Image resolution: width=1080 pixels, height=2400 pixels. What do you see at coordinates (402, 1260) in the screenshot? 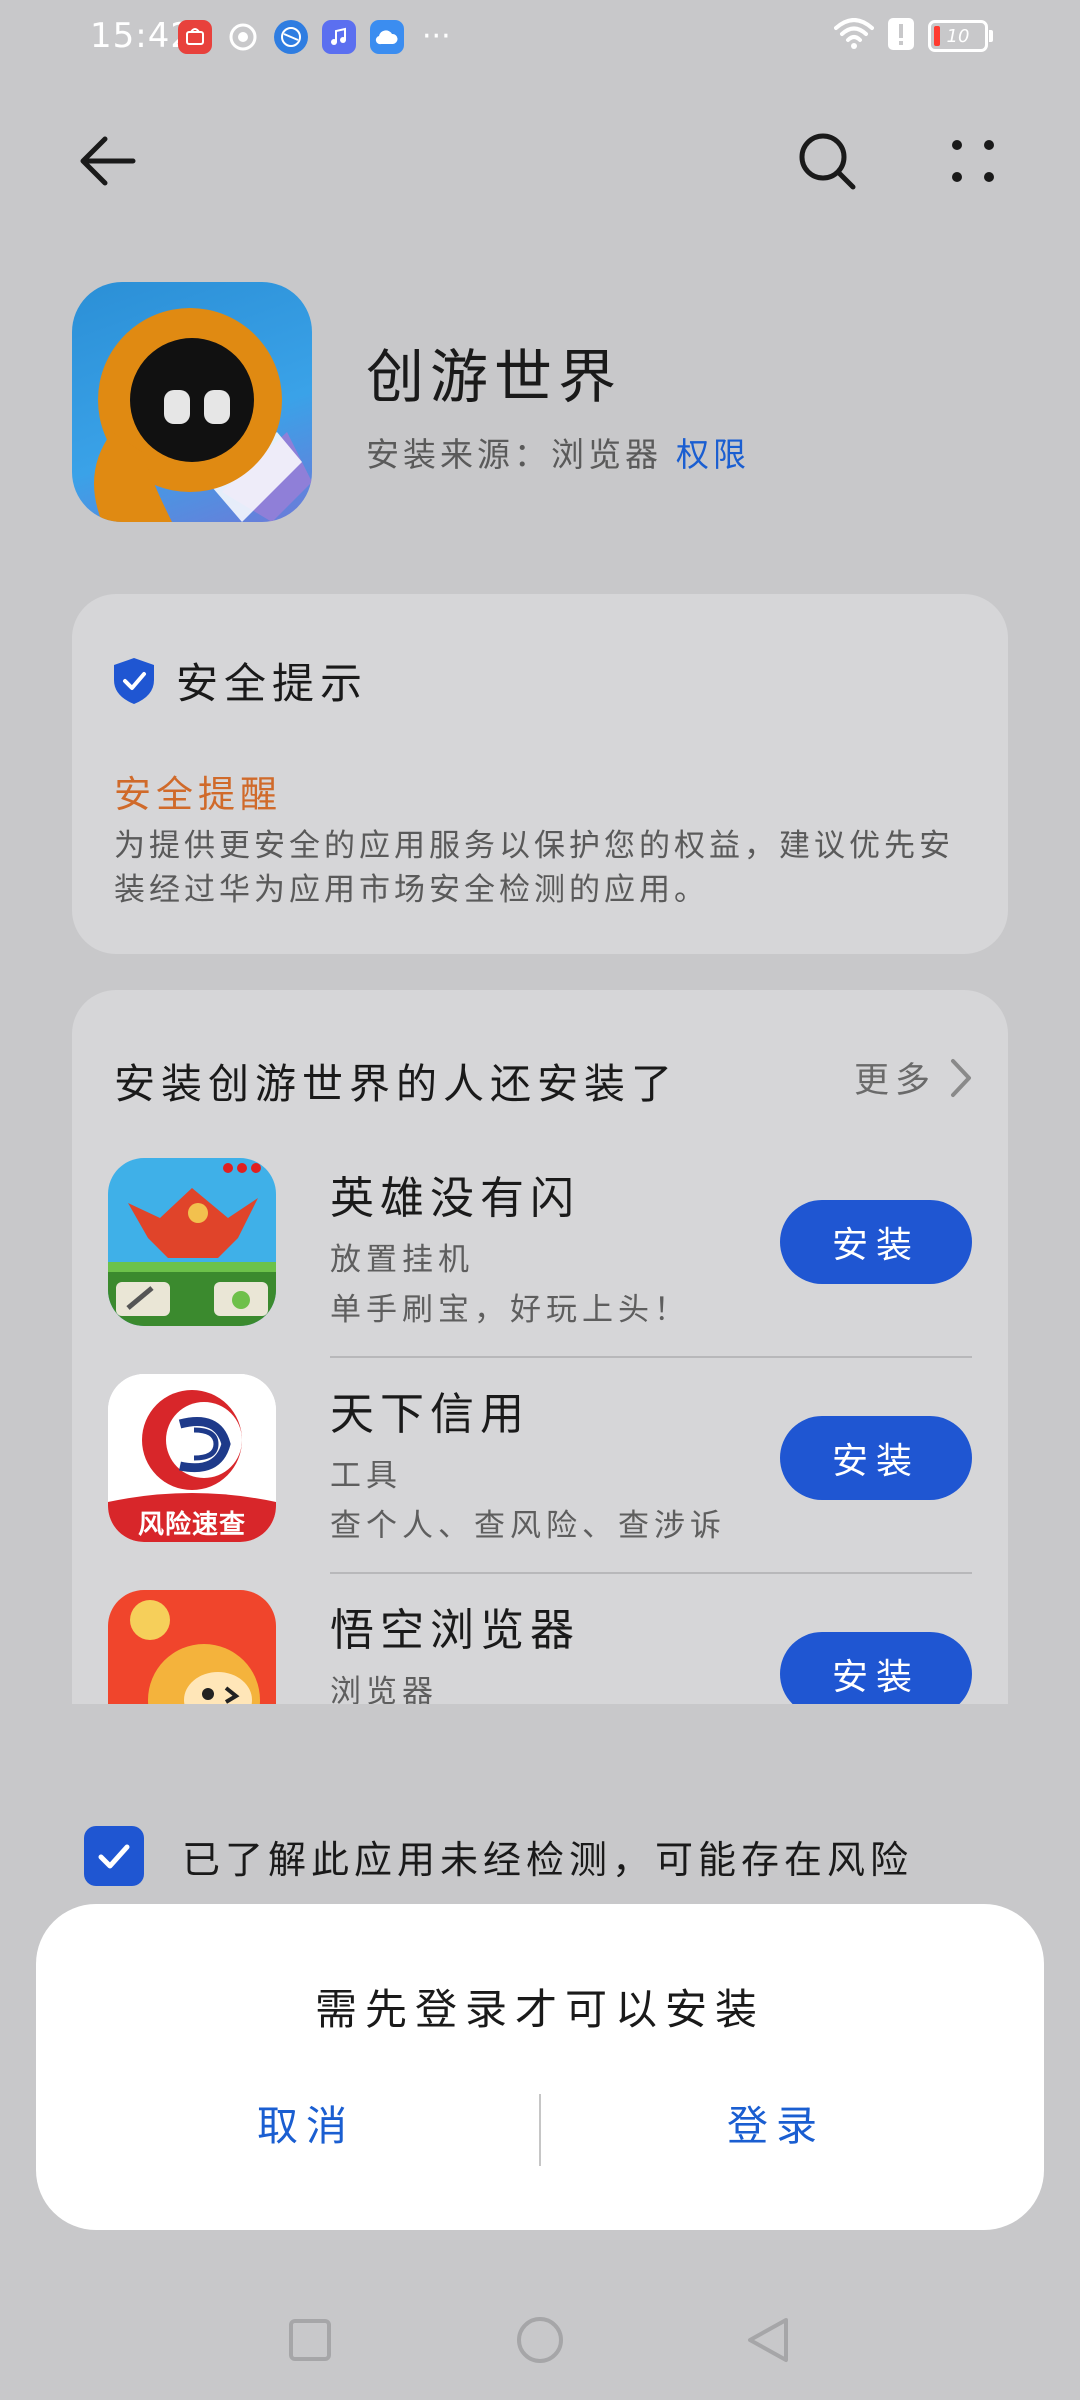
I see `app-item-category: 放置挂机` at bounding box center [402, 1260].